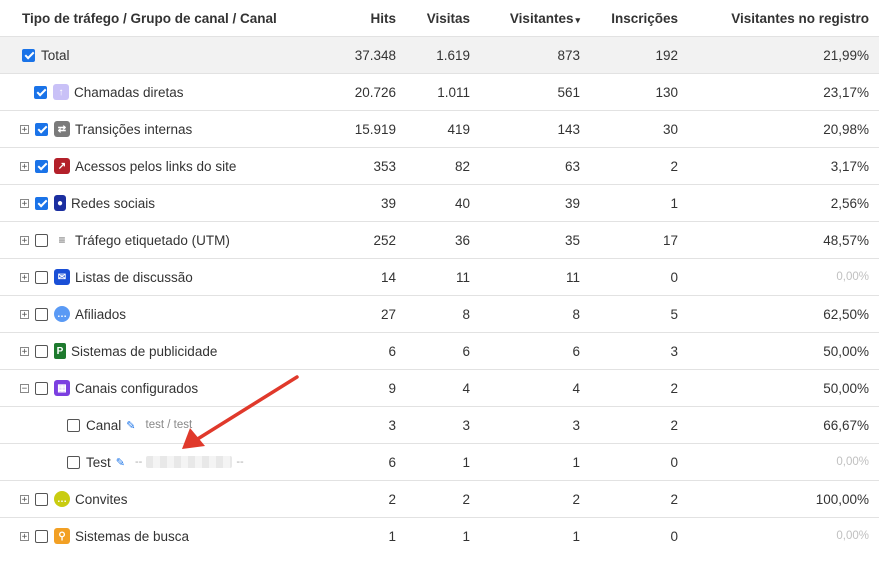  Describe the element at coordinates (443, 240) in the screenshot. I see `cell-visits: 36` at that location.